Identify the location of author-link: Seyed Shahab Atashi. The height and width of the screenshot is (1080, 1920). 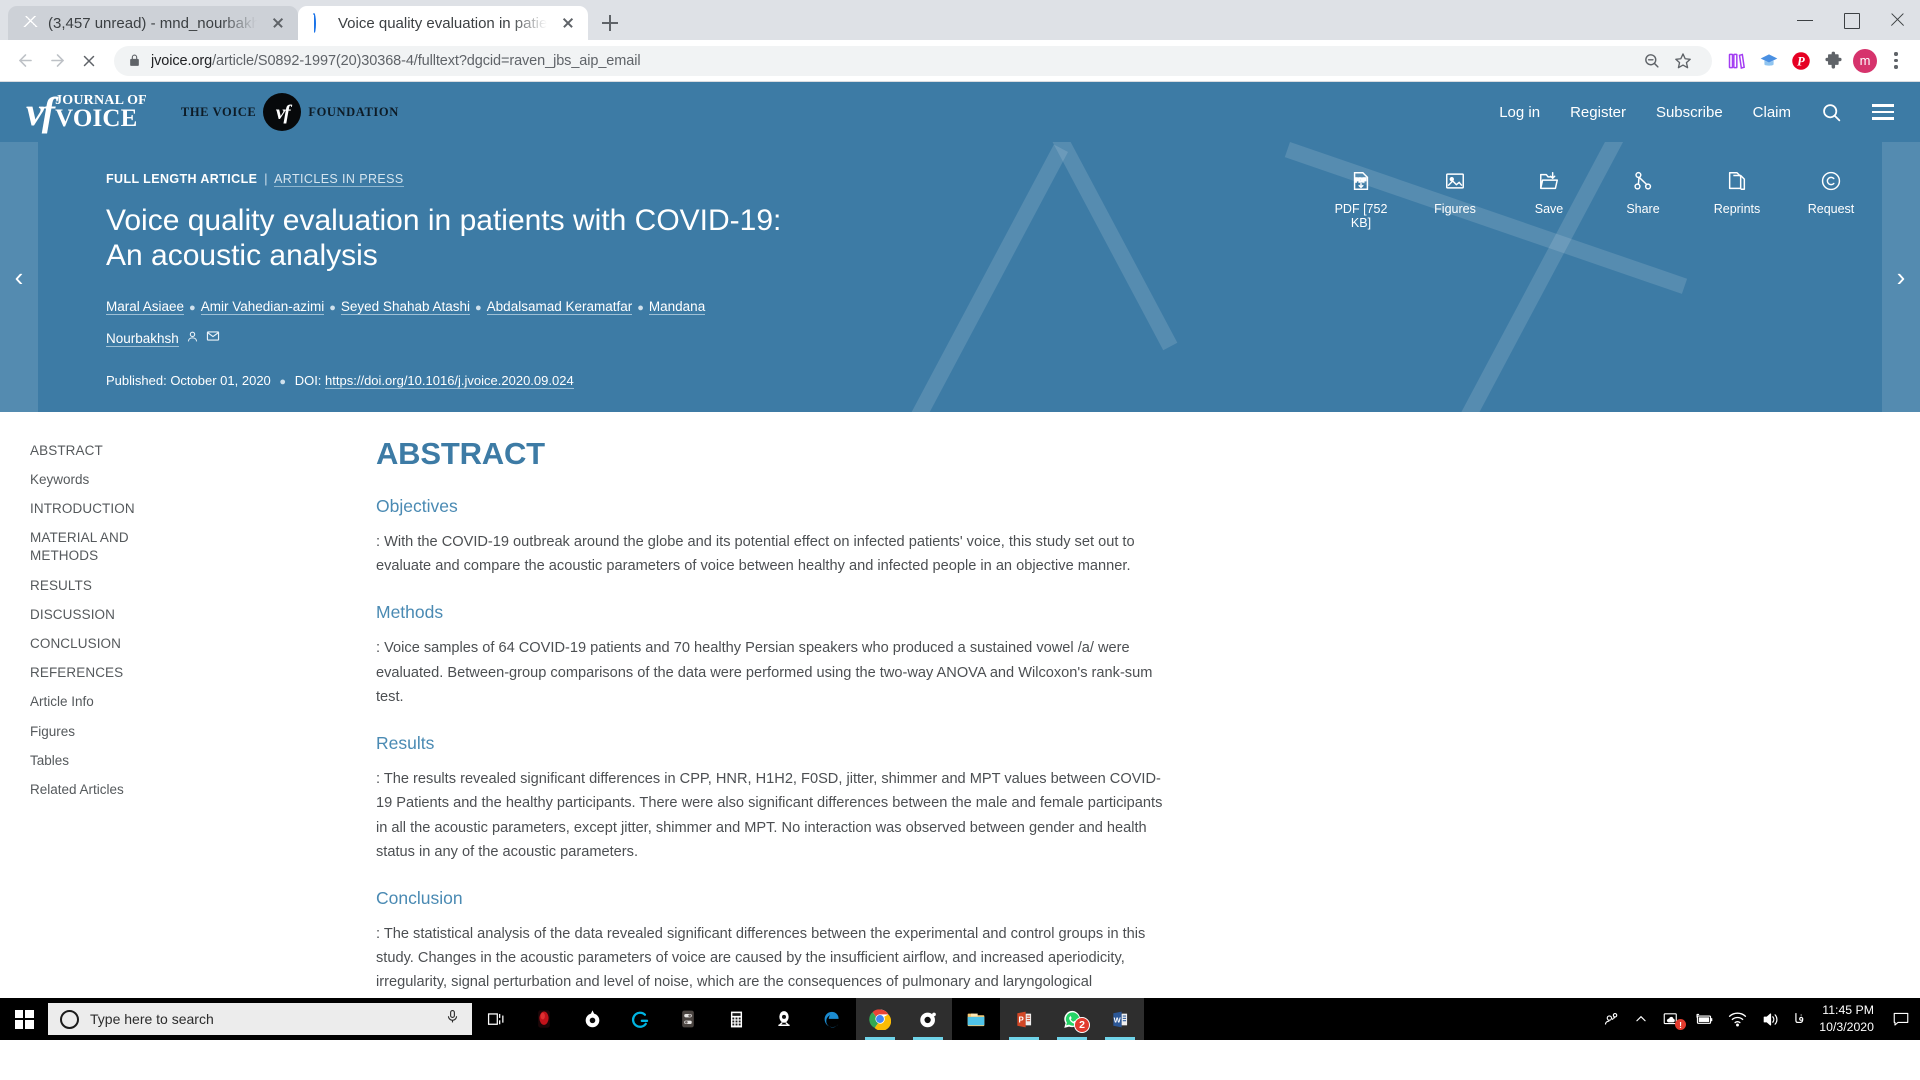
(405, 306).